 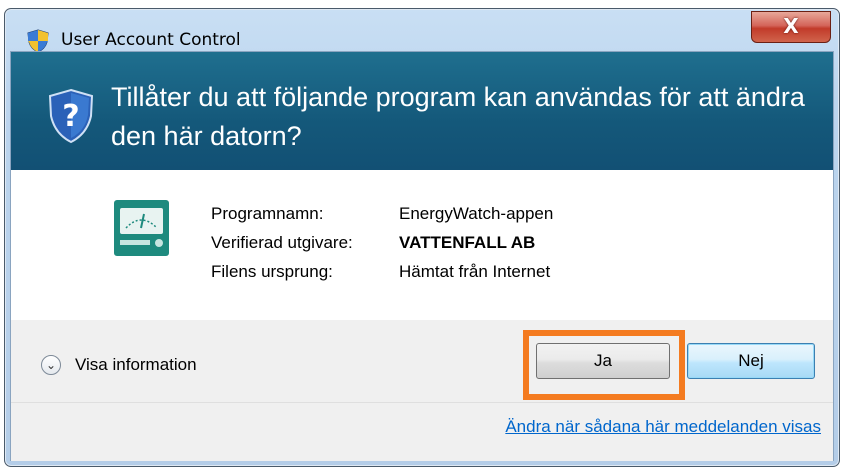 I want to click on yes-button: Ja, so click(x=603, y=361).